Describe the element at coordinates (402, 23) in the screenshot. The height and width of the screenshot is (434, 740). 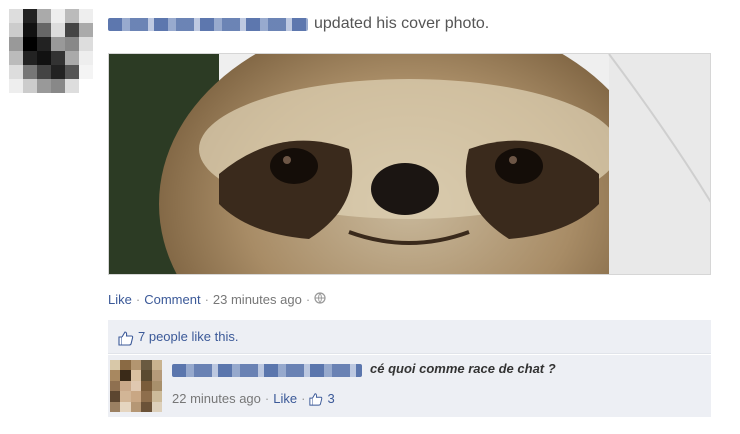
I see `story-action-text: updated his cover photo.` at that location.